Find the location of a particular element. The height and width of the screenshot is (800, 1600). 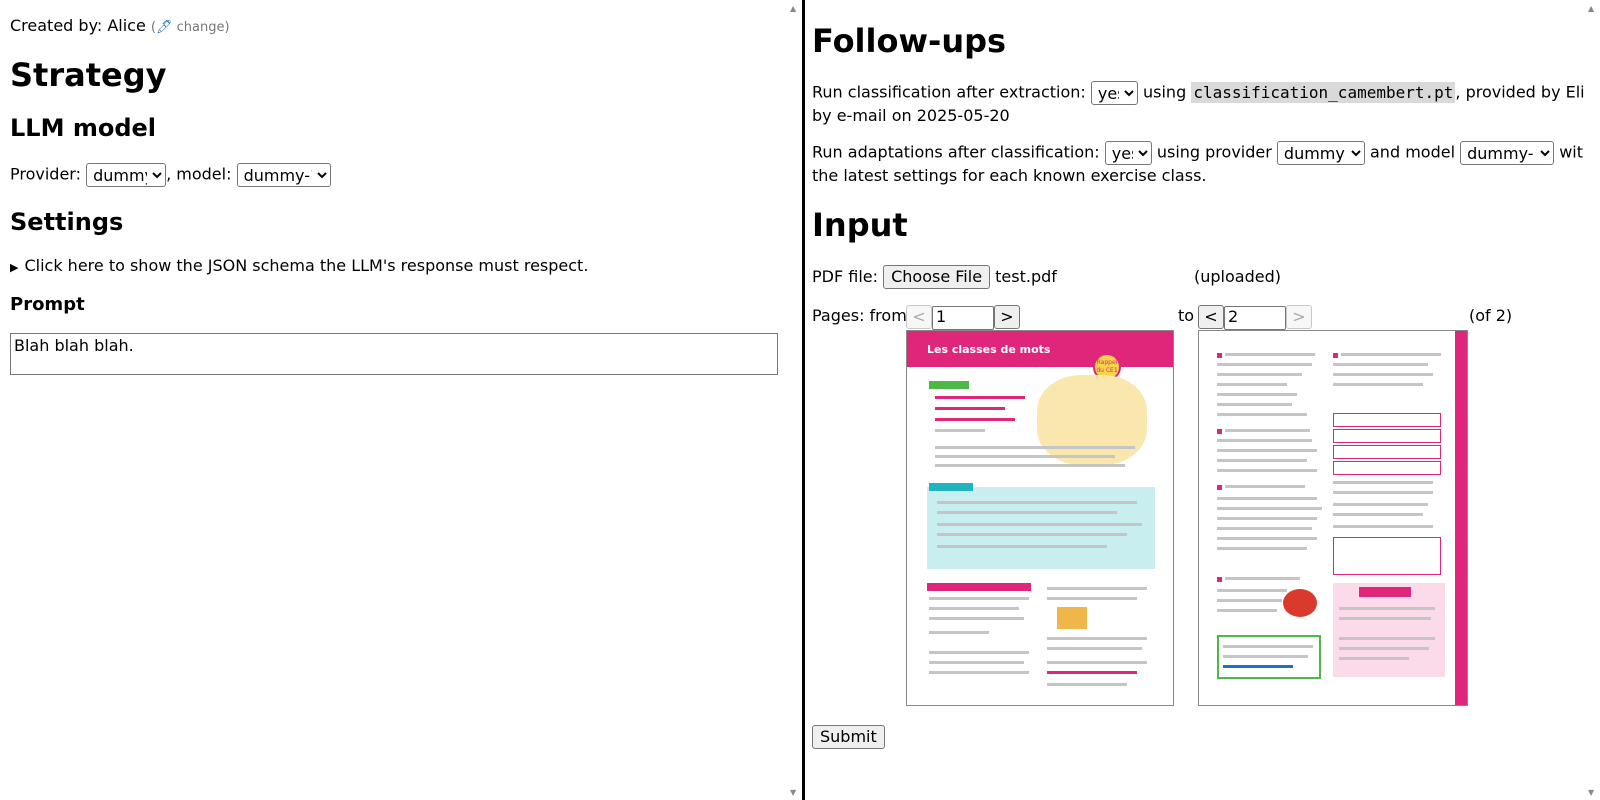

page-1-title: Les classes de mots is located at coordinates (989, 349).